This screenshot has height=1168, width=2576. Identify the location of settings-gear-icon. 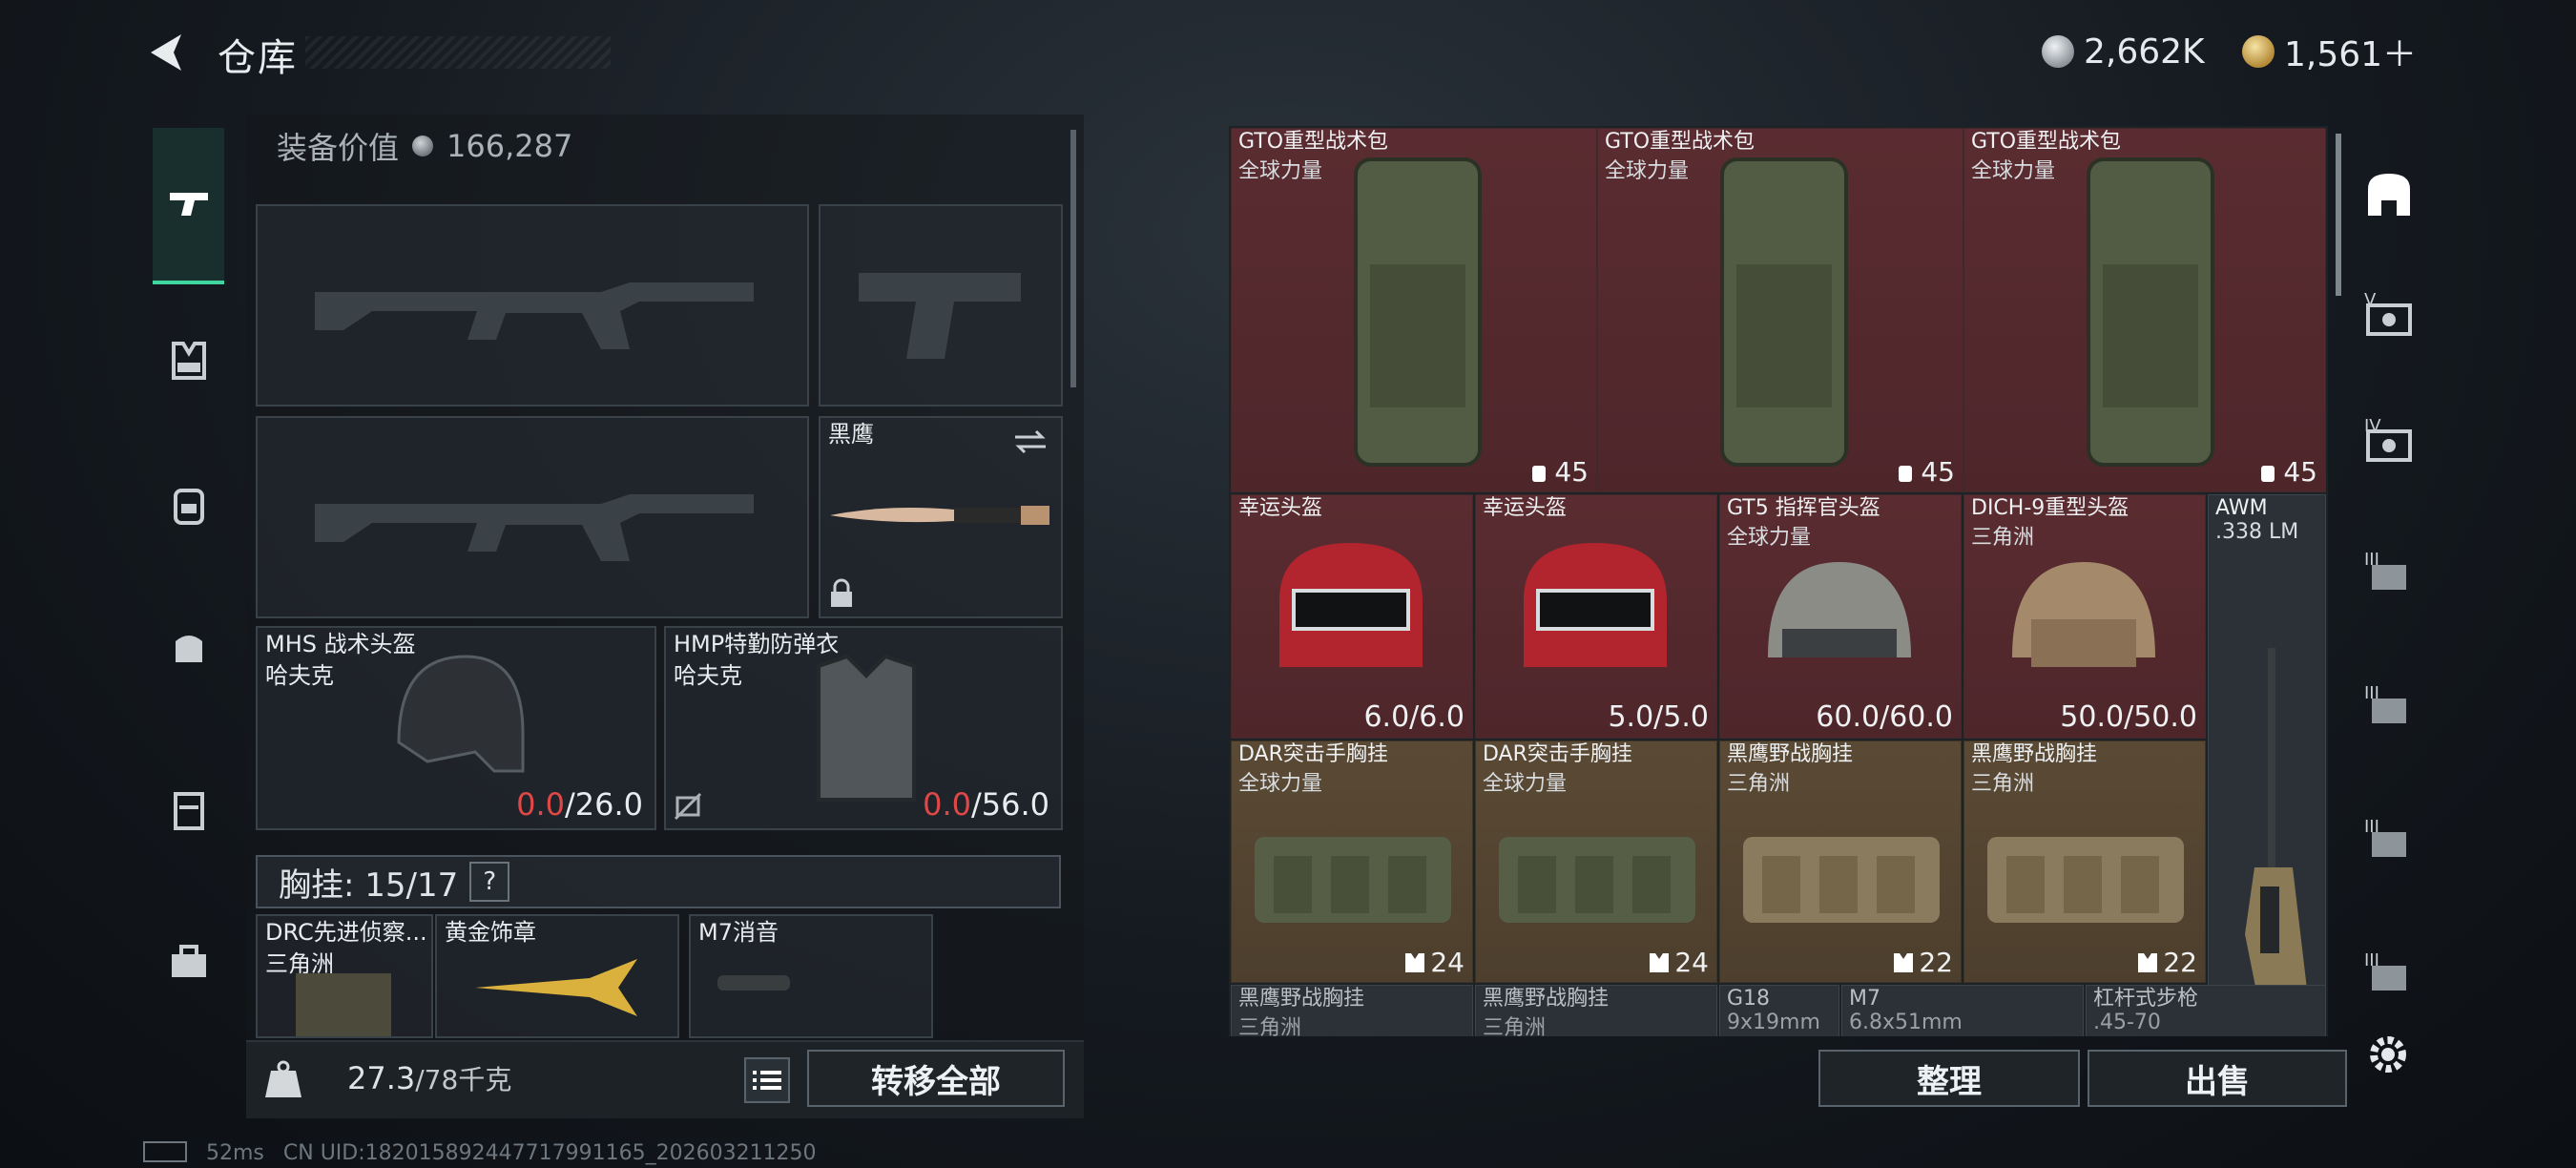
(2388, 1055).